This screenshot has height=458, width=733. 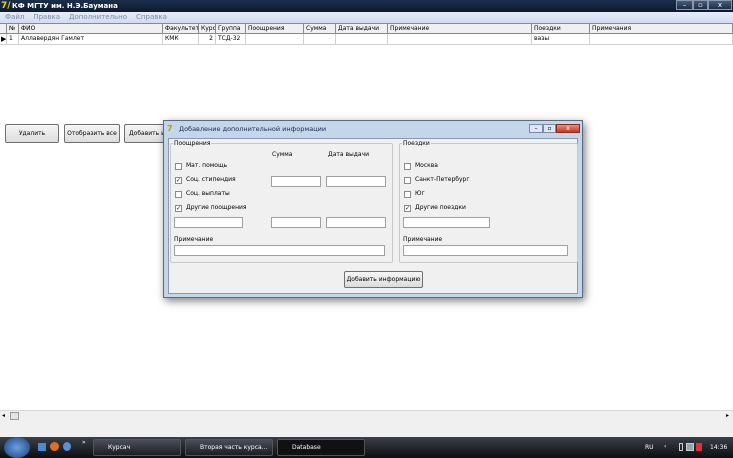 What do you see at coordinates (720, 5) in the screenshot?
I see `close-button: x` at bounding box center [720, 5].